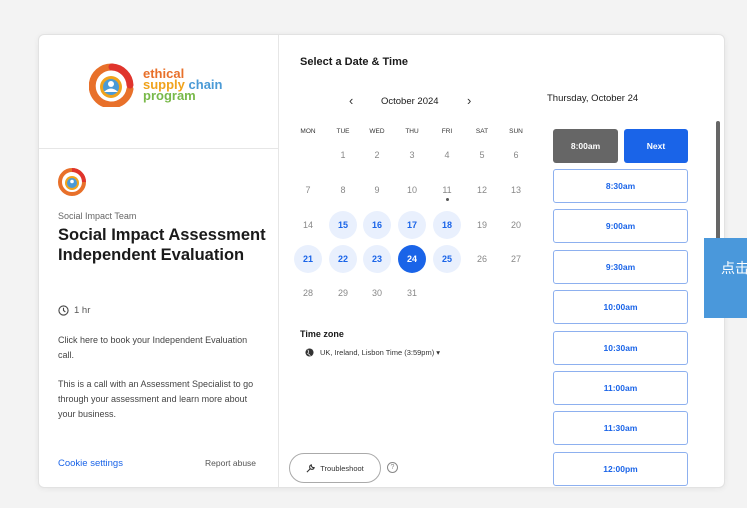  Describe the element at coordinates (620, 266) in the screenshot. I see `time-slot: 9:30am` at that location.